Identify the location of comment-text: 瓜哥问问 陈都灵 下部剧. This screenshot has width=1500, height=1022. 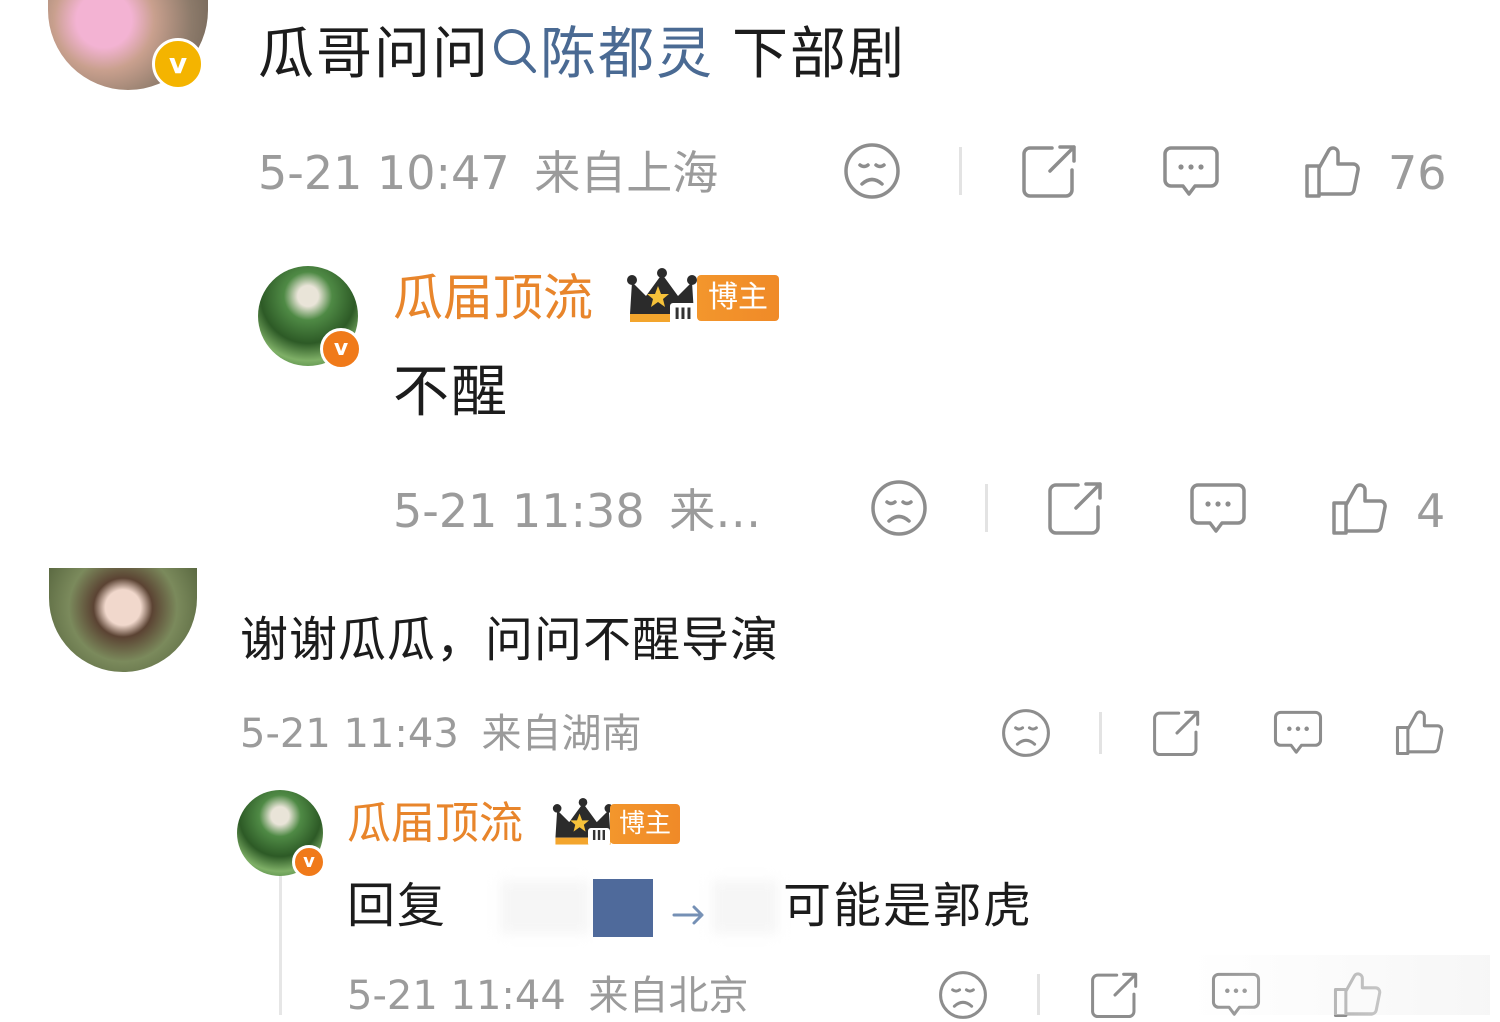
(582, 55).